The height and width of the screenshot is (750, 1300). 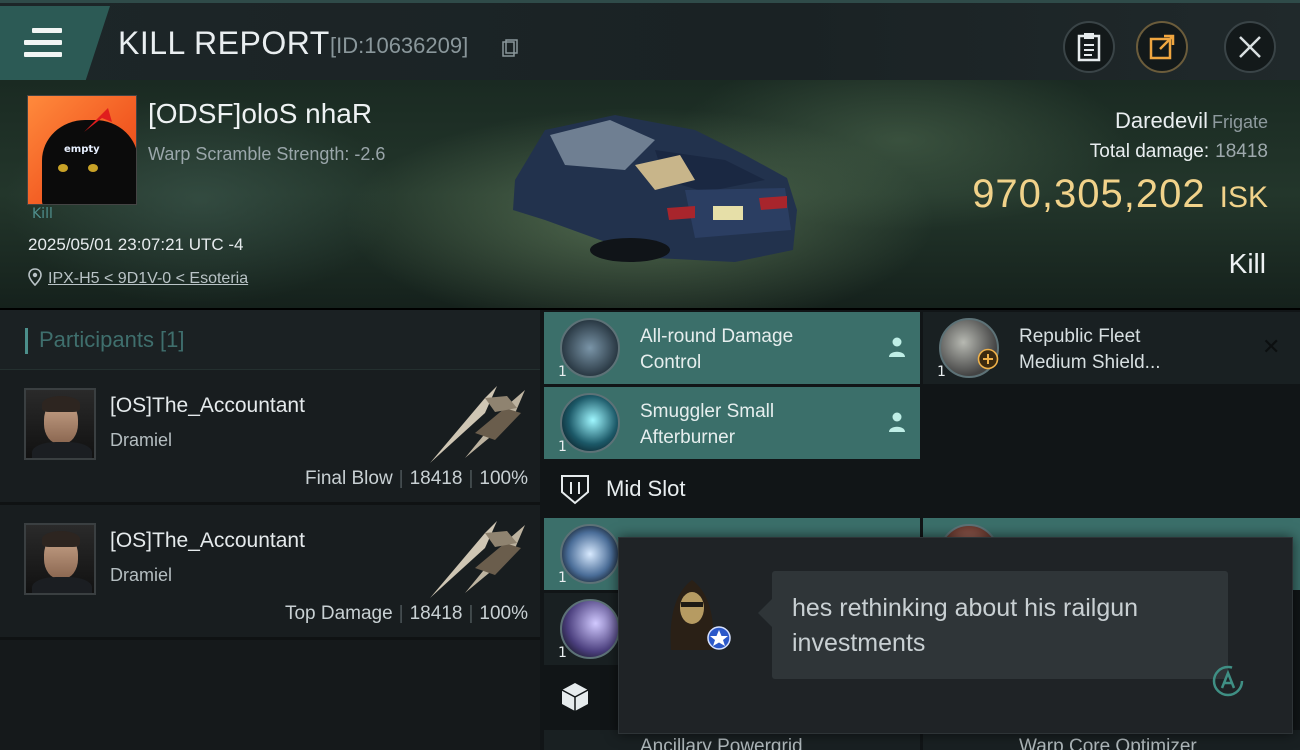 What do you see at coordinates (721, 743) in the screenshot?
I see `module-label: Ancillary Powergrid` at bounding box center [721, 743].